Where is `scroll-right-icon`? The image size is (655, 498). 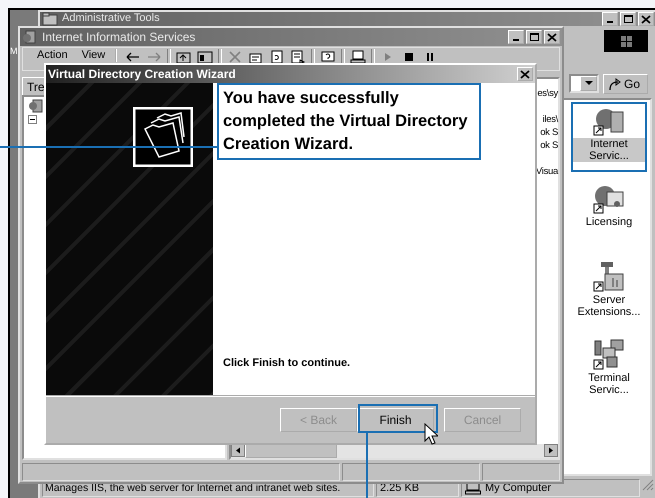
scroll-right-icon is located at coordinates (551, 450).